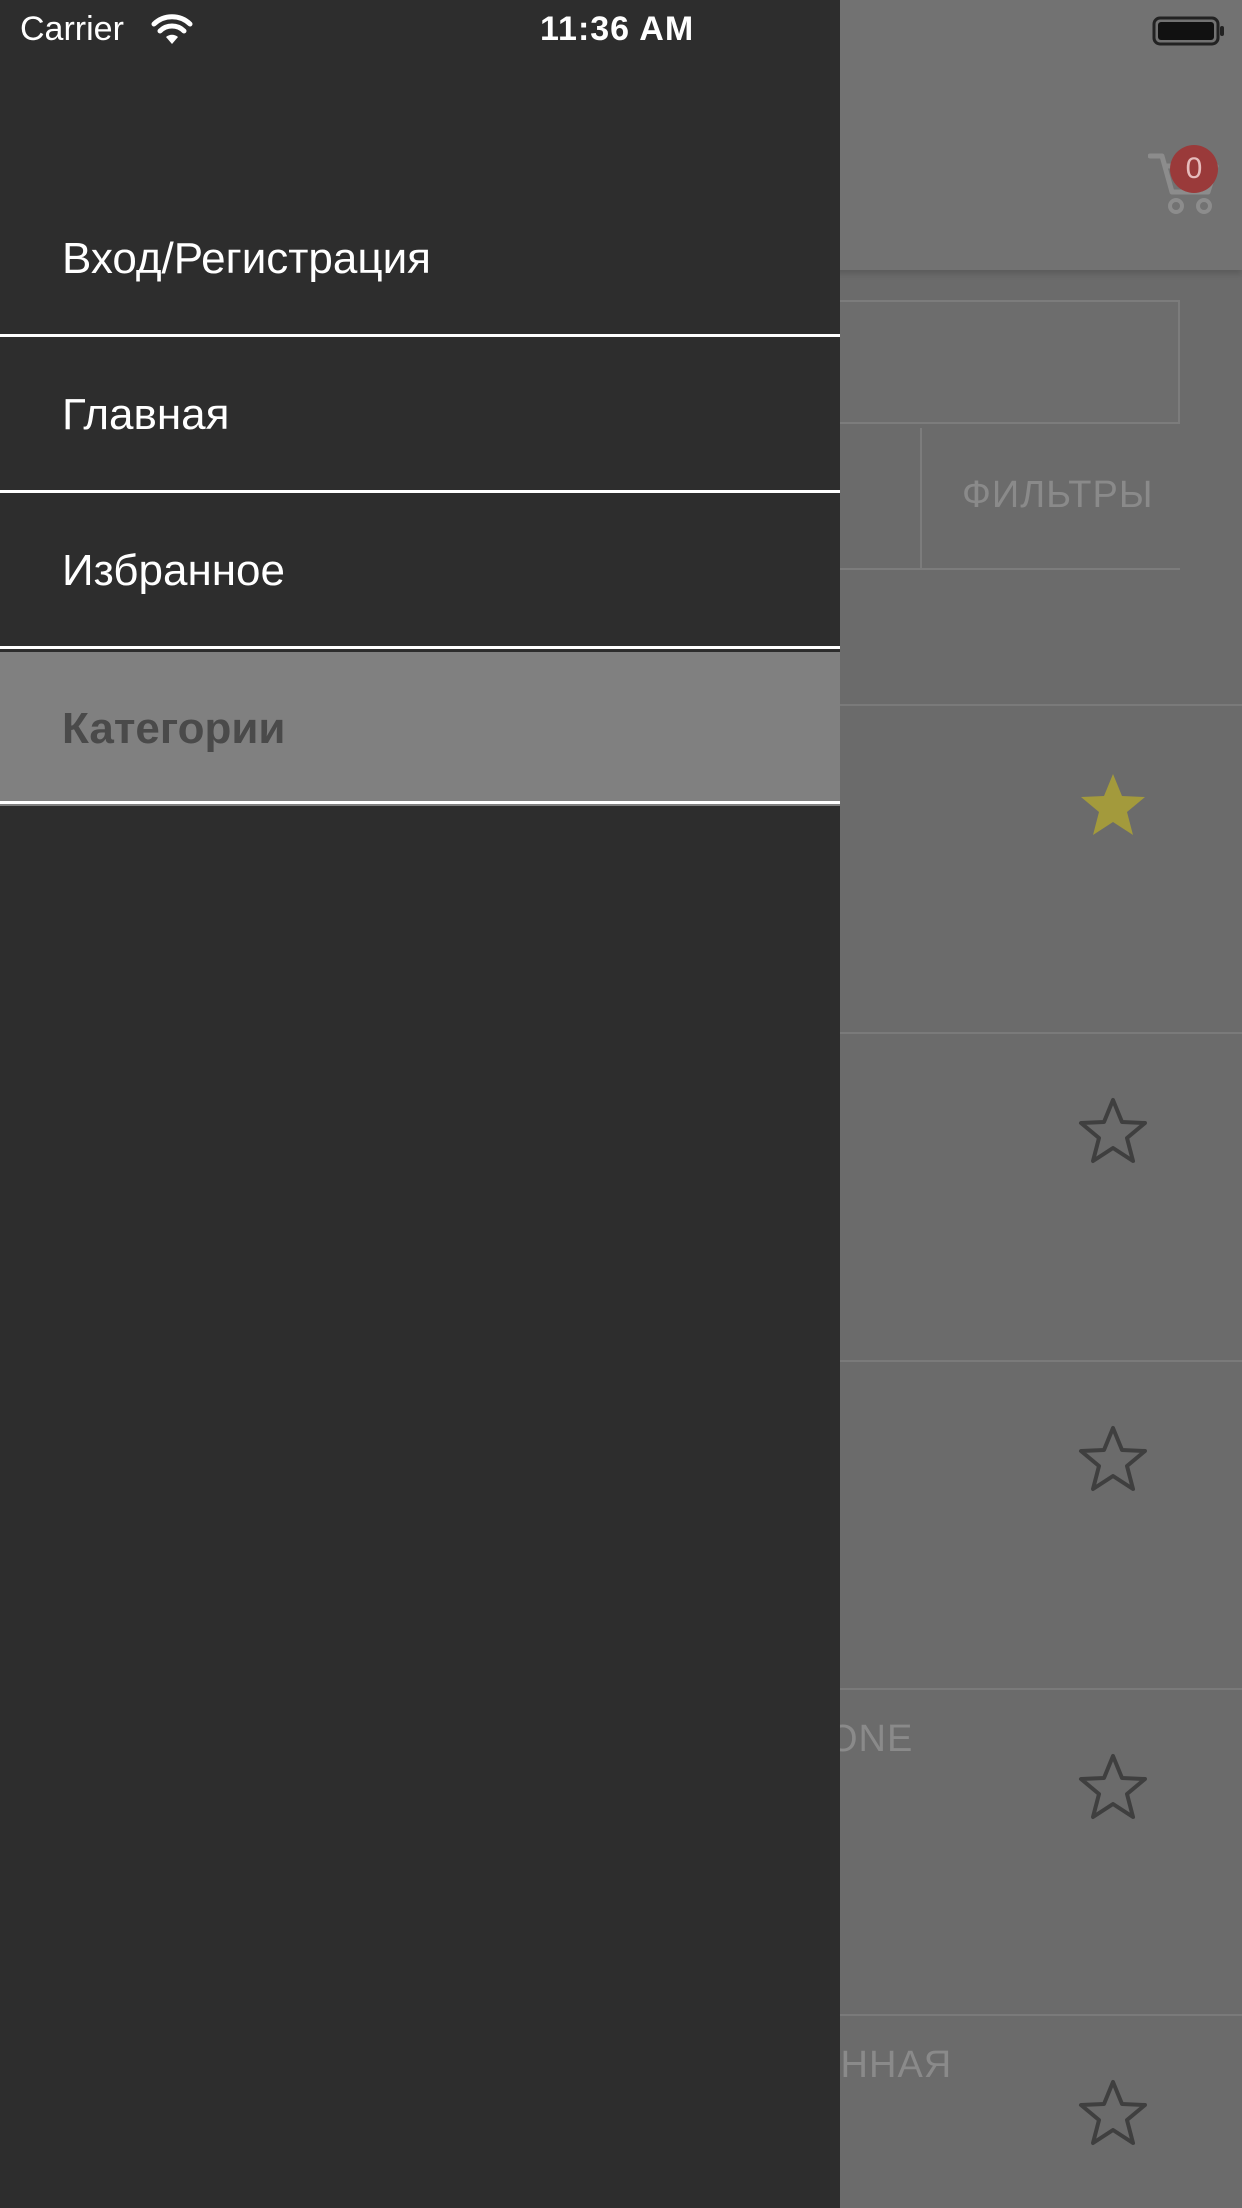 This screenshot has width=1242, height=2208. Describe the element at coordinates (420, 571) in the screenshot. I see `menu-item-favorites: Избранное` at that location.